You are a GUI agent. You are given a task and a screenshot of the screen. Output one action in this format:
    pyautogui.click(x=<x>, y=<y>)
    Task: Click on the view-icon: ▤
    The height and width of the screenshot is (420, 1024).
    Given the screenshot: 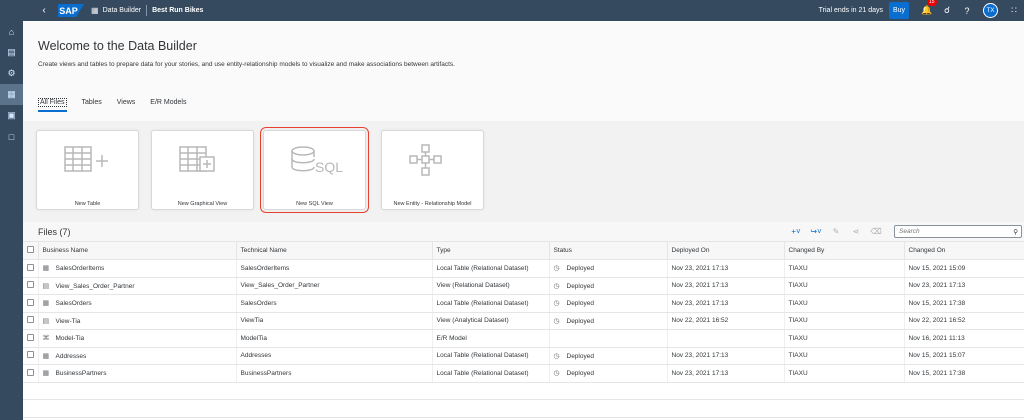 What is the action you would take?
    pyautogui.click(x=46, y=286)
    